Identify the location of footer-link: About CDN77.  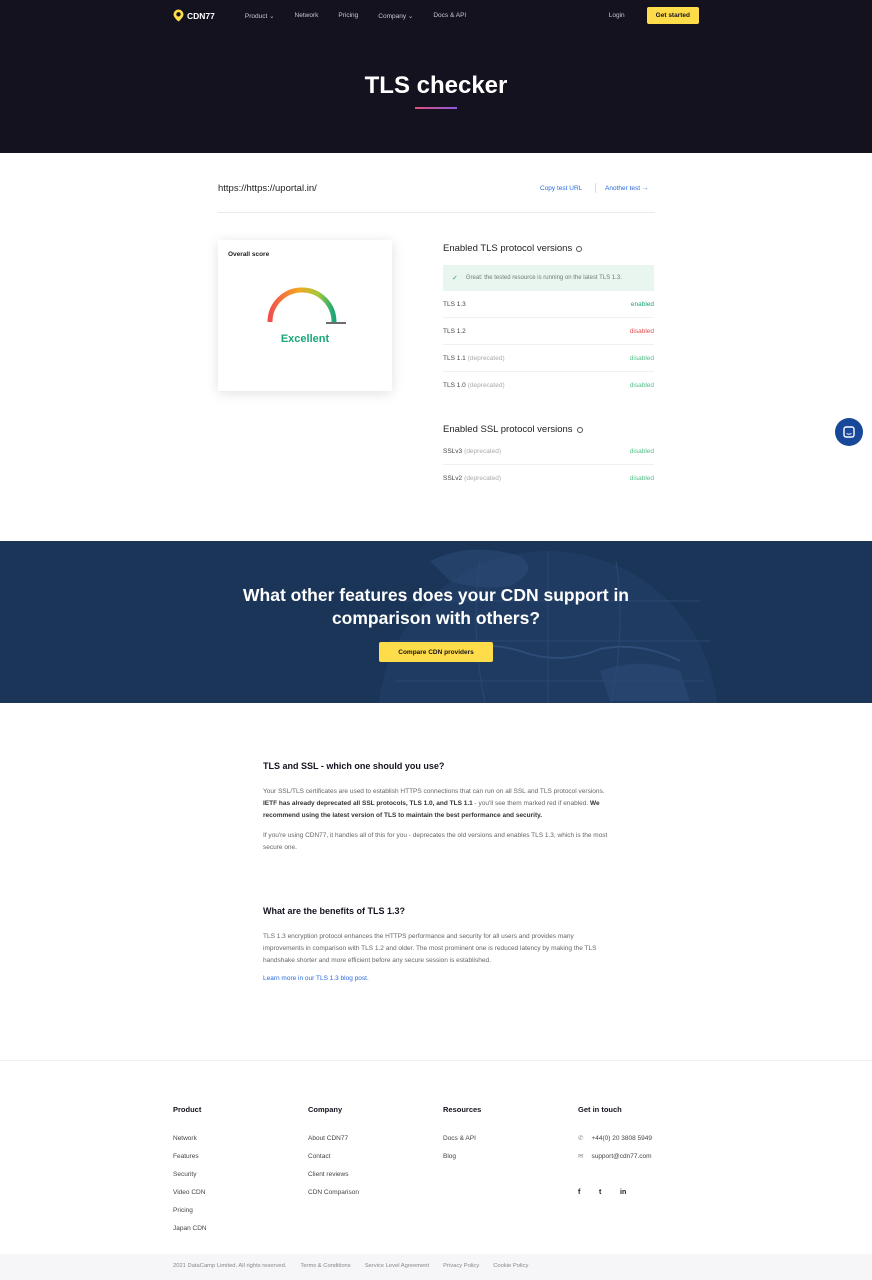
(333, 1138).